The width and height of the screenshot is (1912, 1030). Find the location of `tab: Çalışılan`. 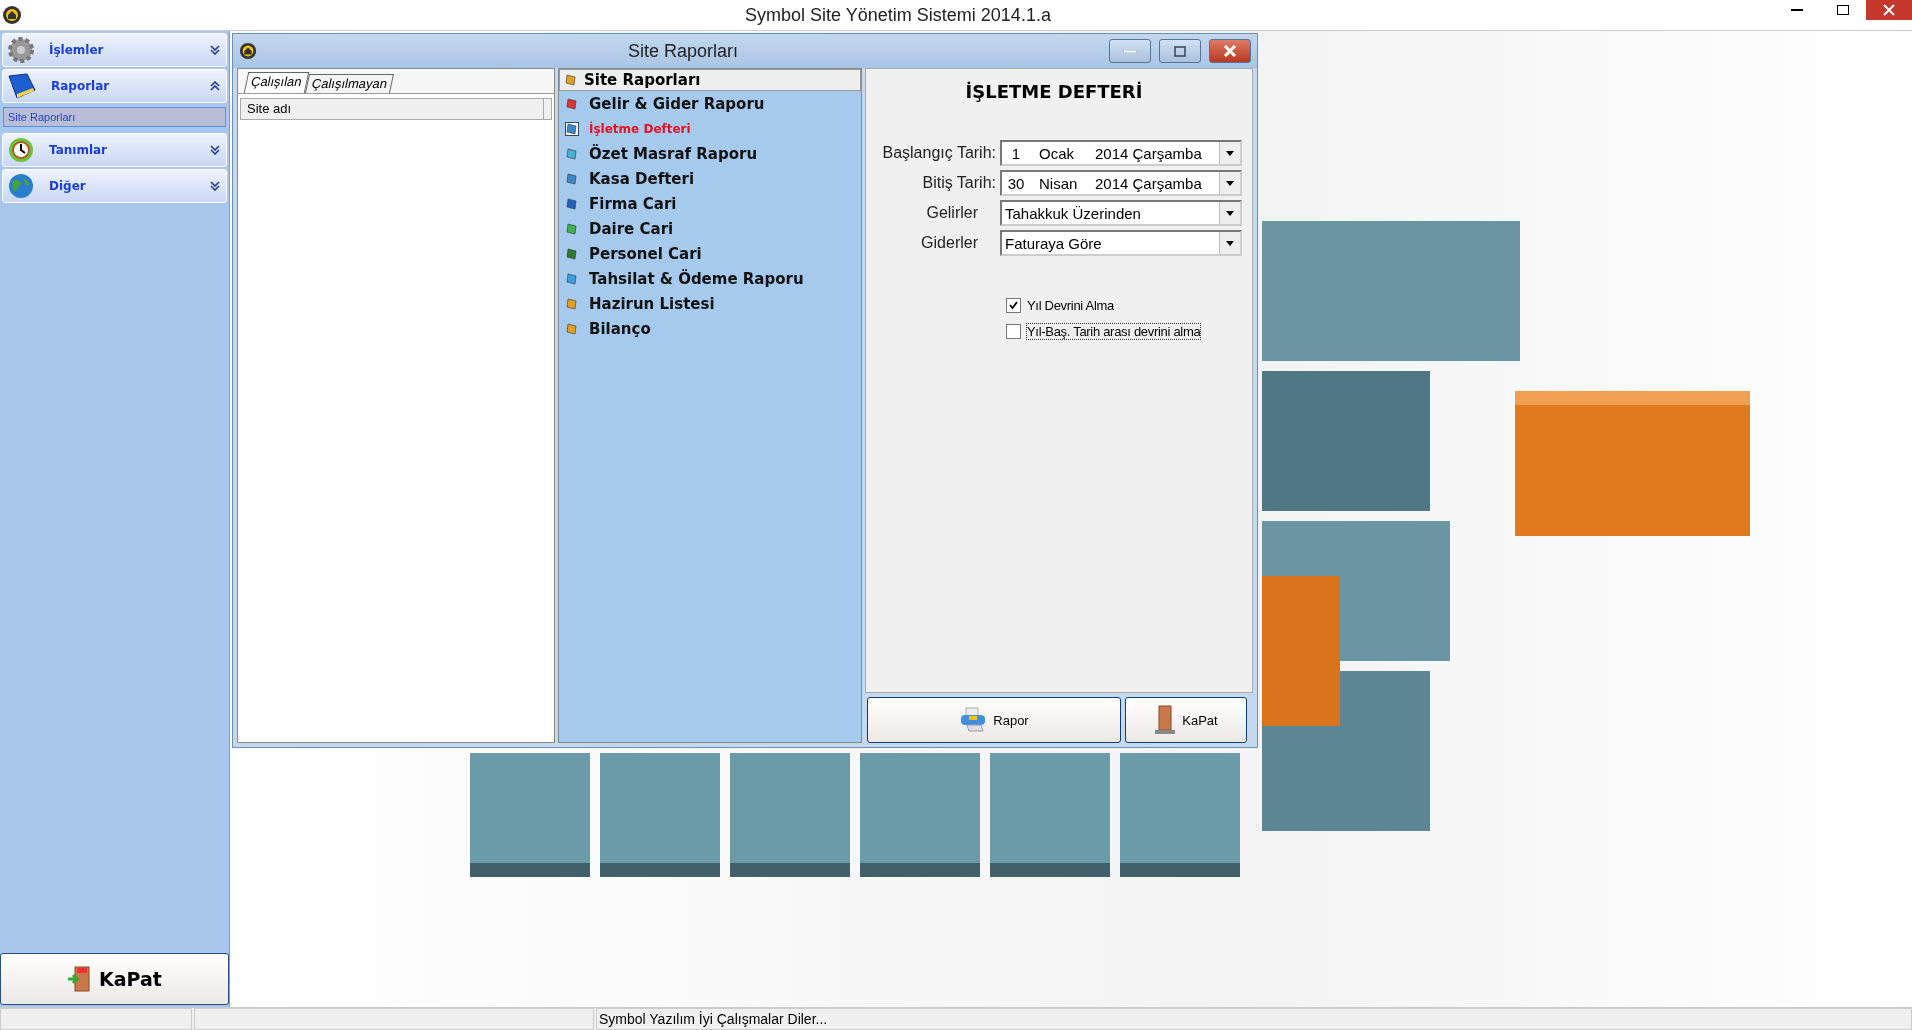

tab: Çalışılan is located at coordinates (276, 82).